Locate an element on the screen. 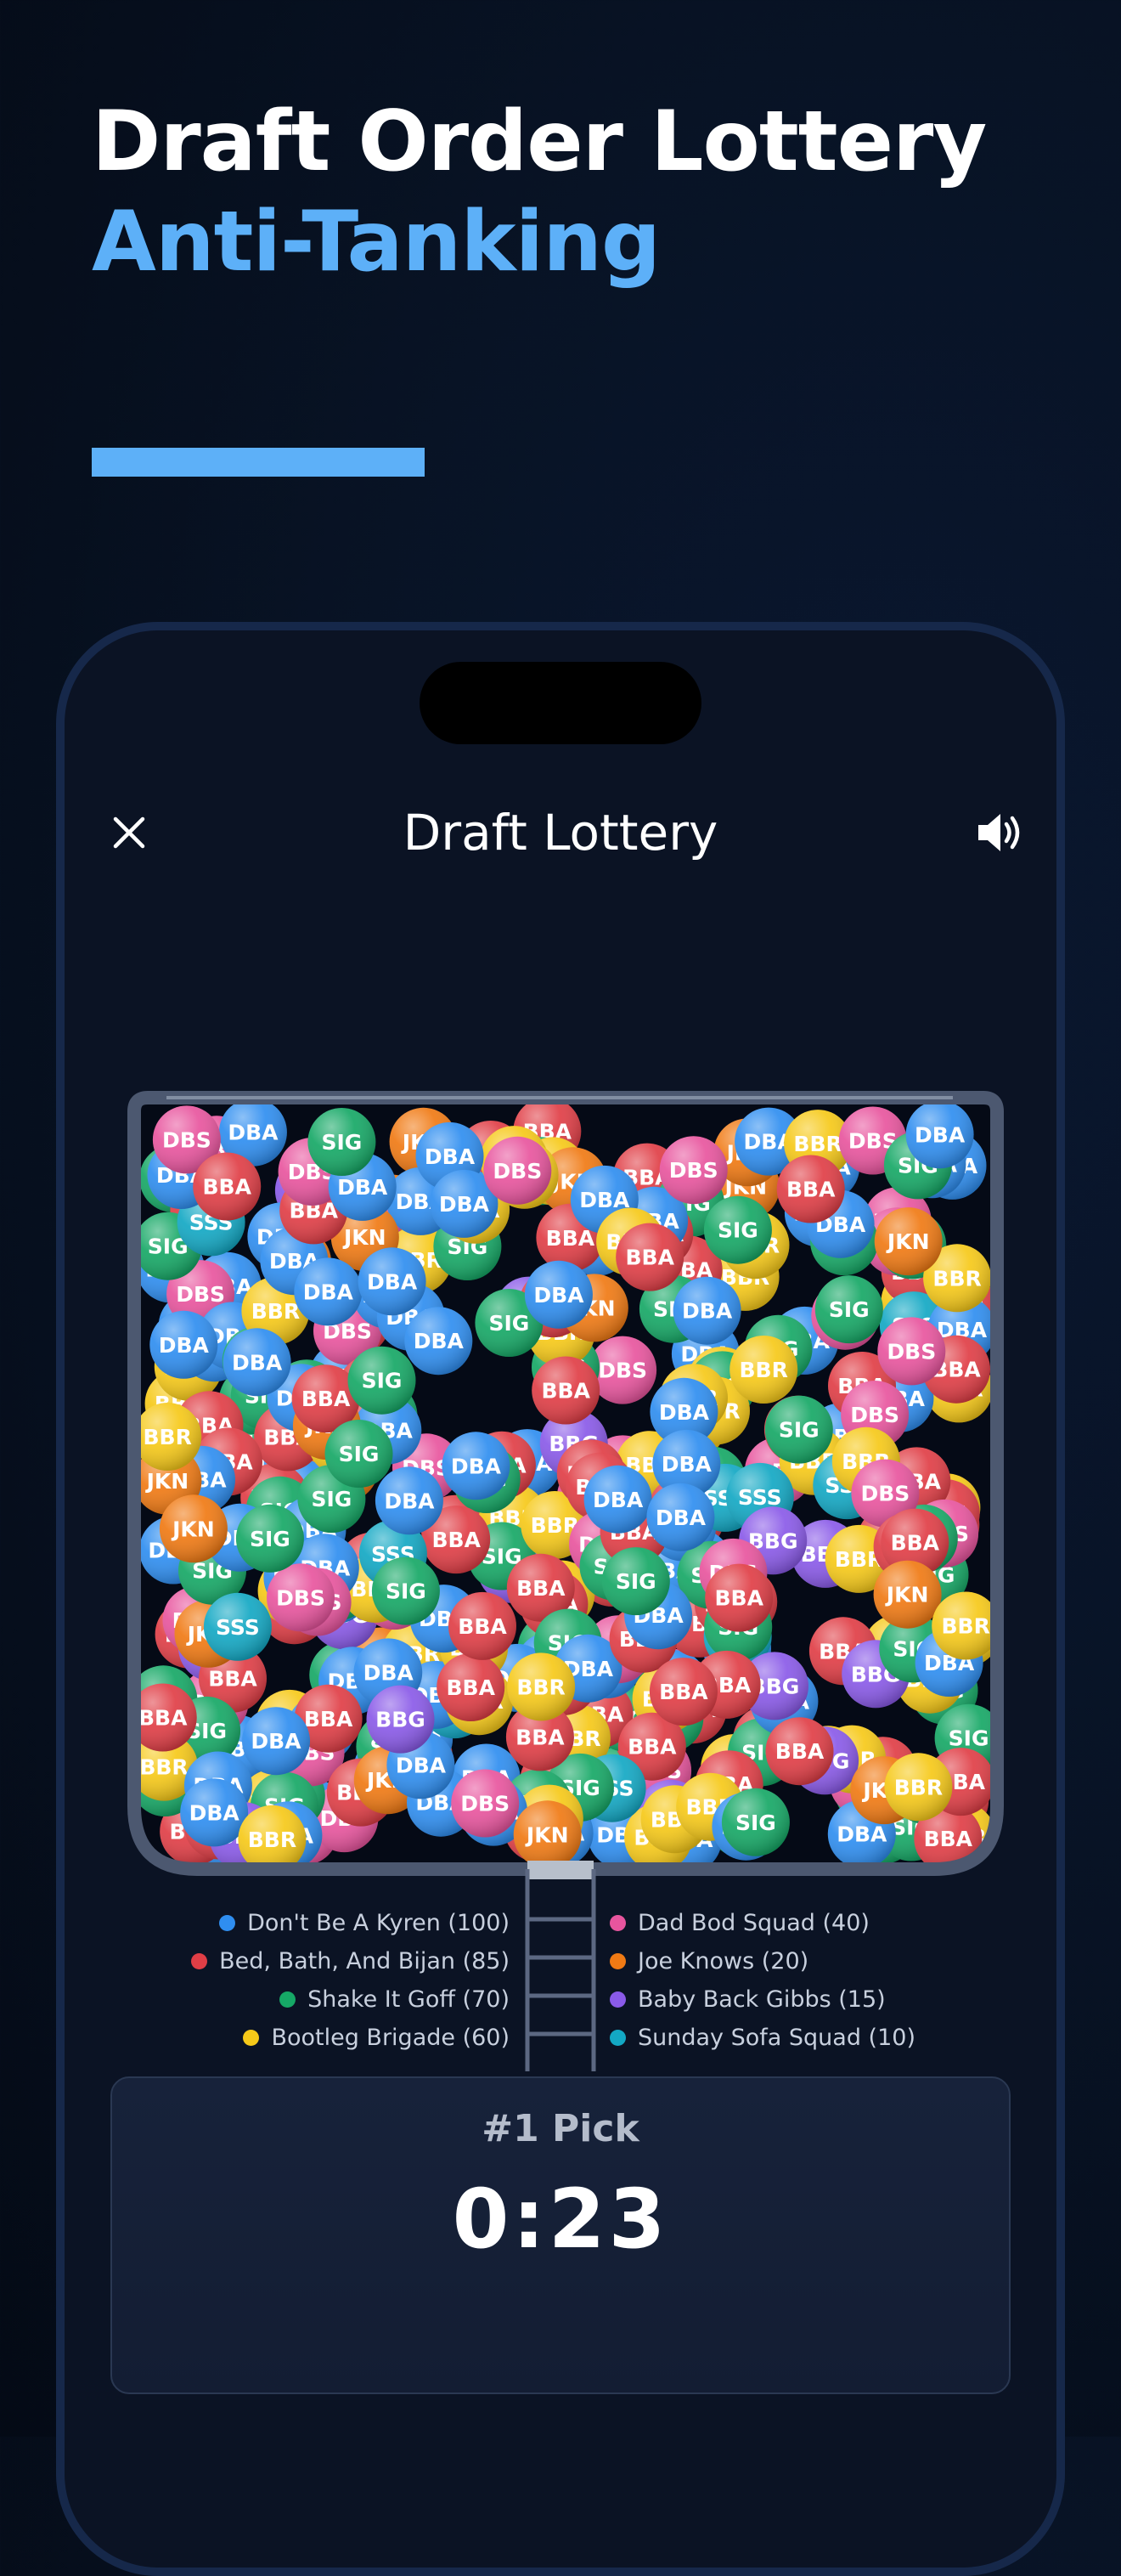  pick-timer: 0:23 is located at coordinates (560, 2219).